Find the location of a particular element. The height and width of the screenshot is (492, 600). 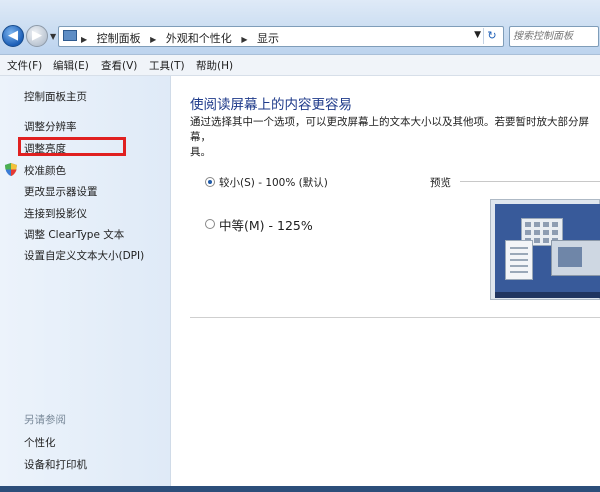

sidebar-item-calibrate-color: 校准颜色 is located at coordinates (45, 170).